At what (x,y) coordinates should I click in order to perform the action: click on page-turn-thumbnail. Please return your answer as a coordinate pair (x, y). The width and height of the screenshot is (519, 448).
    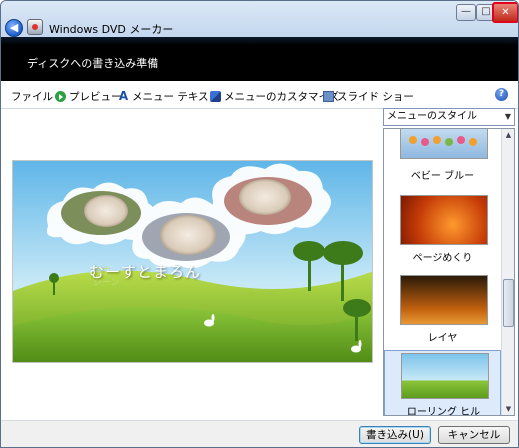
    Looking at the image, I should click on (444, 220).